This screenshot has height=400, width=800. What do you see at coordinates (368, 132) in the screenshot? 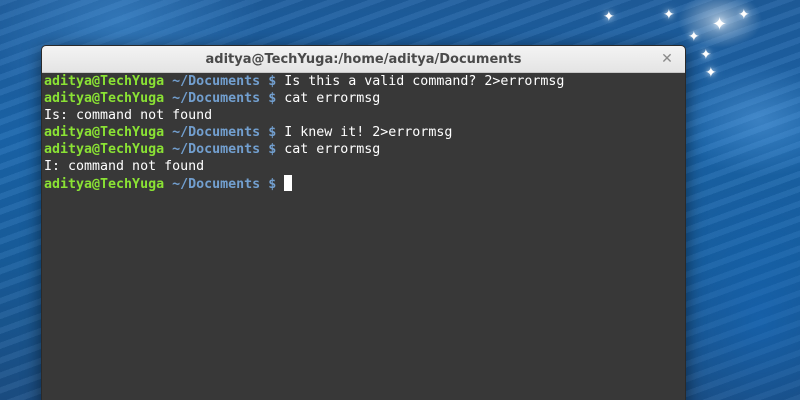
I see `command-text: I knew it! 2>errormsg` at bounding box center [368, 132].